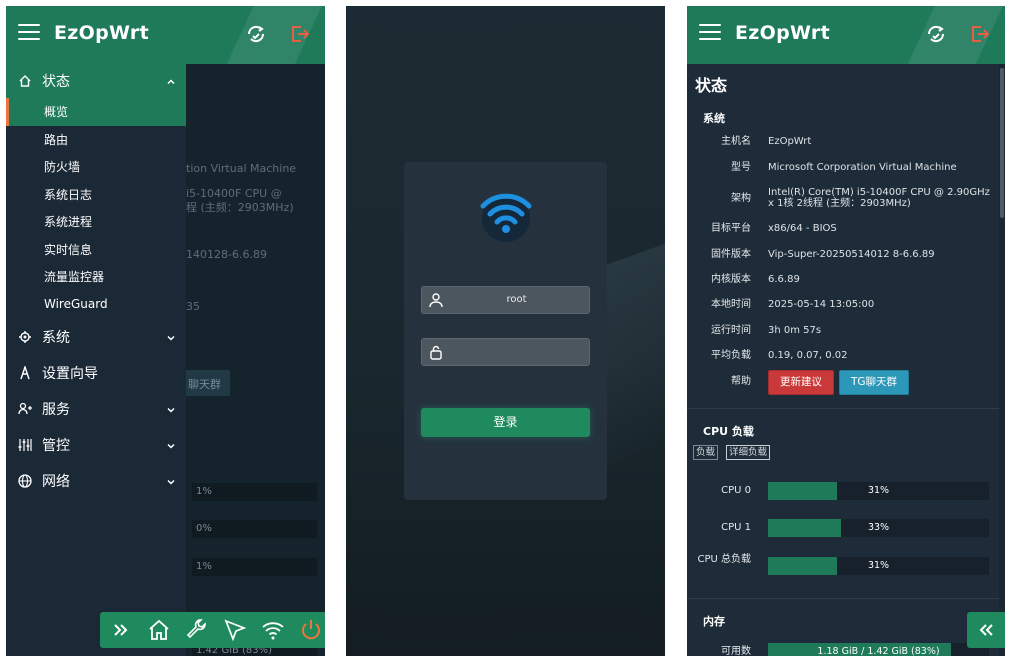 The height and width of the screenshot is (663, 1015). What do you see at coordinates (56, 338) in the screenshot?
I see `sidebar-item-label: 系统` at bounding box center [56, 338].